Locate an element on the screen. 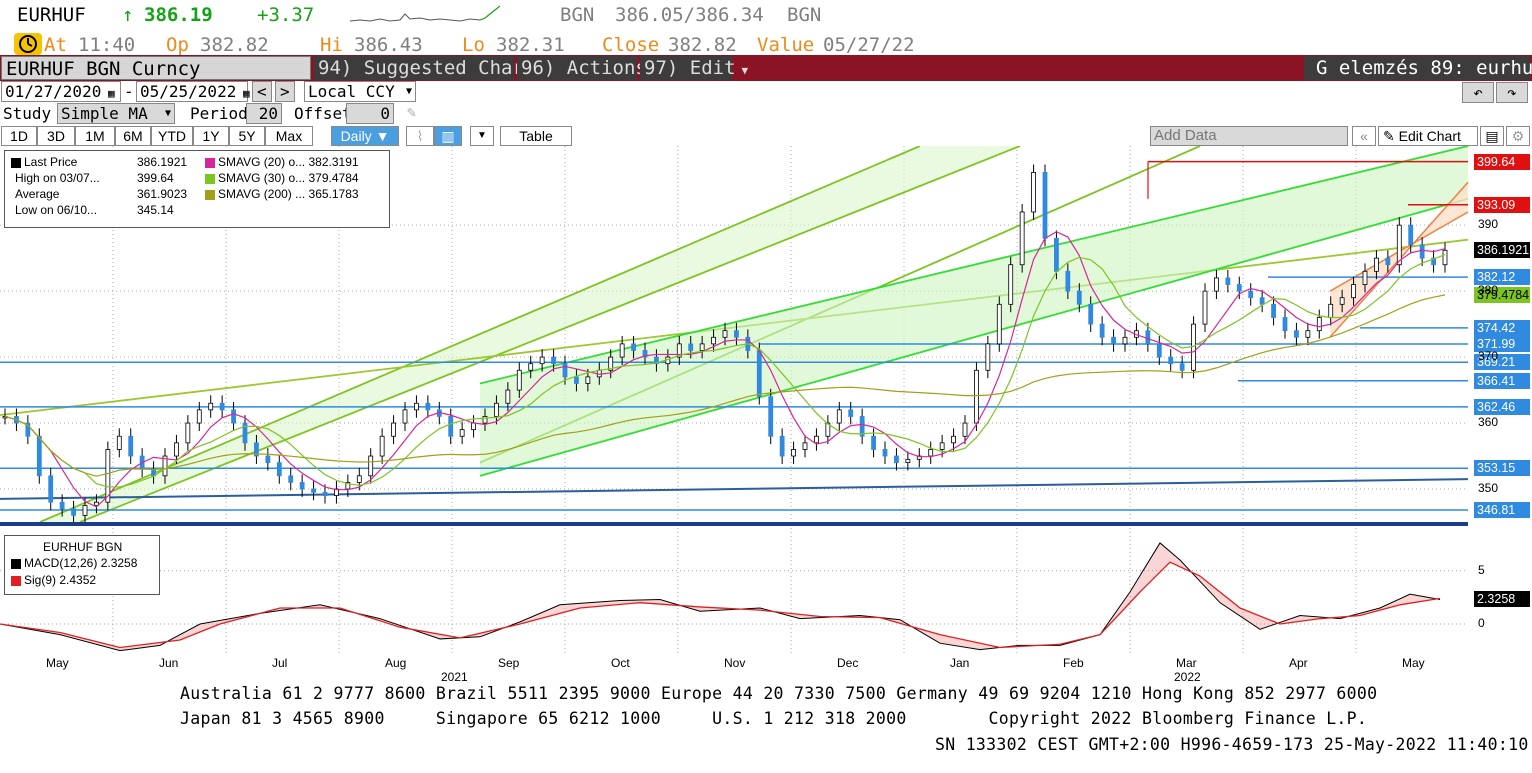  legend-sma30: SMAVG (30) o... 379.4784 is located at coordinates (282, 178).